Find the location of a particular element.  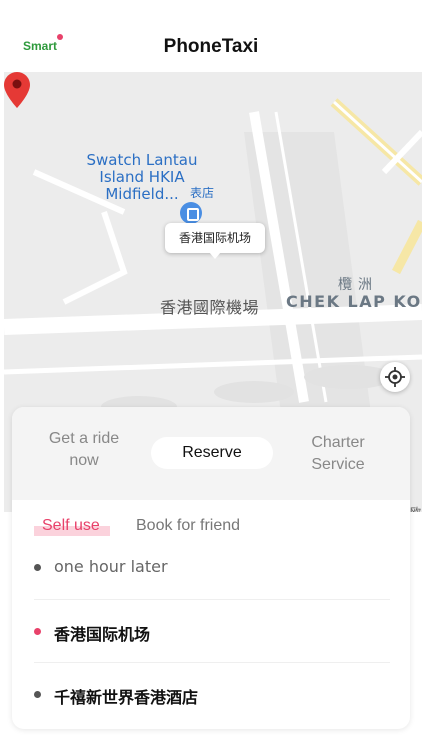

location-callout: 香港国际机场 is located at coordinates (215, 241).